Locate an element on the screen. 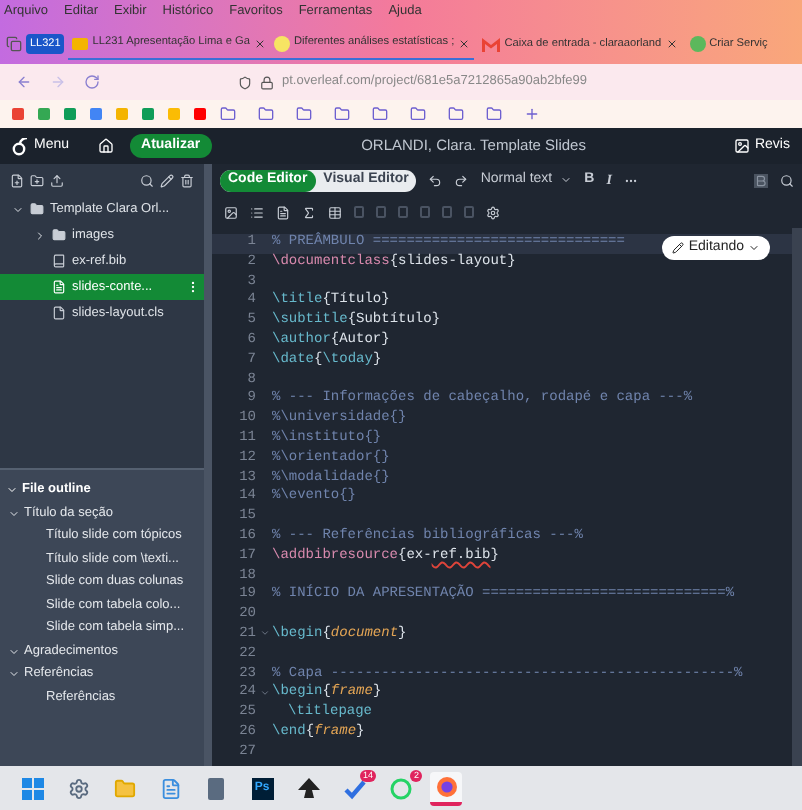 The width and height of the screenshot is (802, 810). new-file-icon is located at coordinates (17, 180).